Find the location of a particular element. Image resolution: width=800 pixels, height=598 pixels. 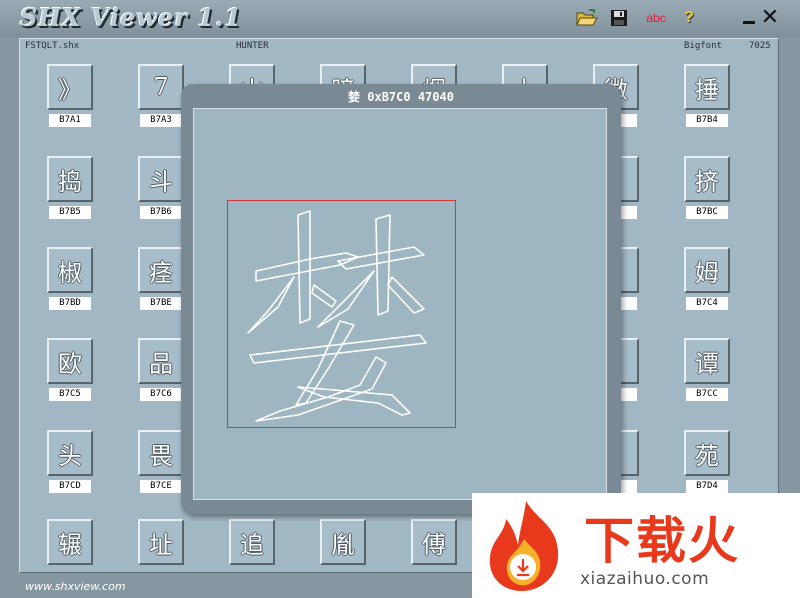

help-label: ? is located at coordinates (689, 17).